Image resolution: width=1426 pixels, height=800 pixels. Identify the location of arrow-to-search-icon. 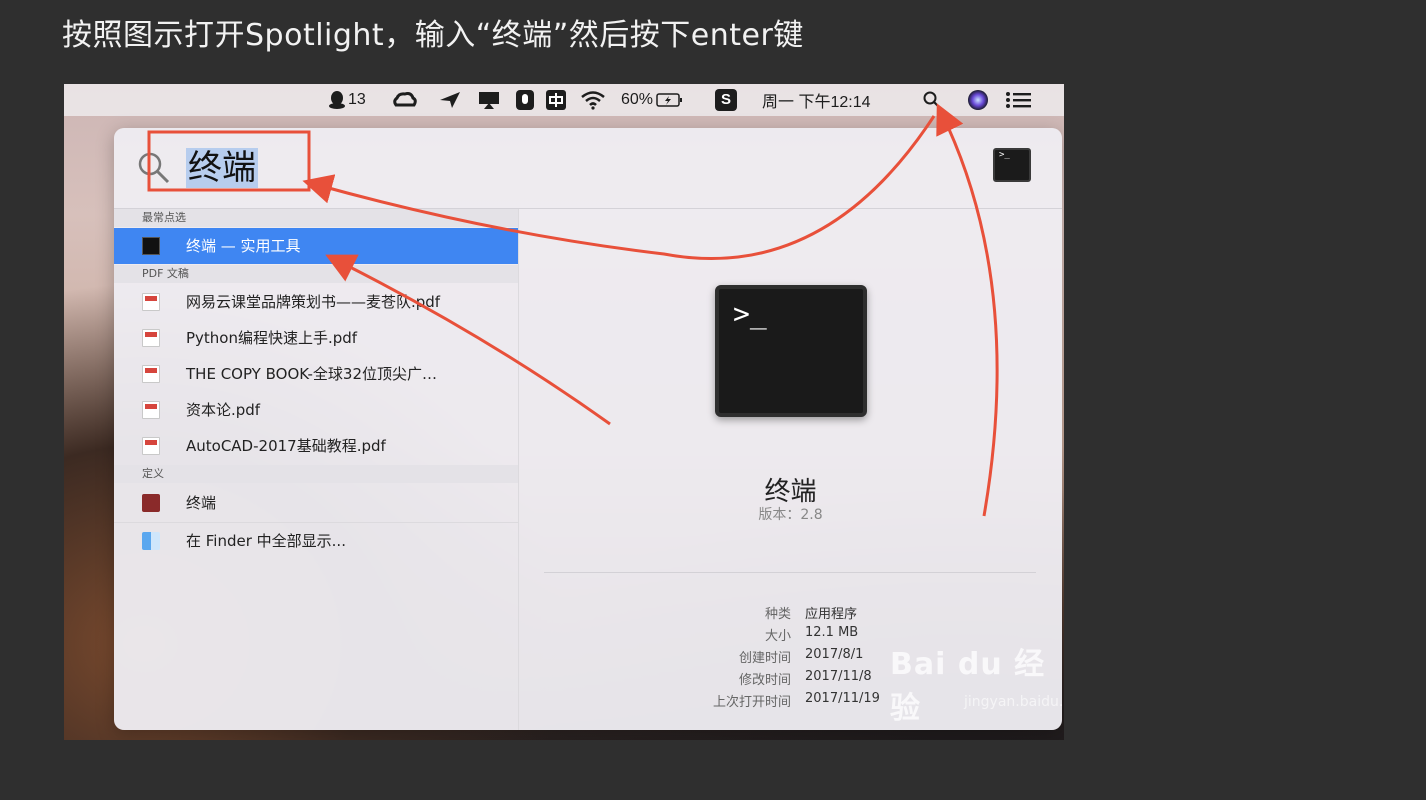
(967, 310).